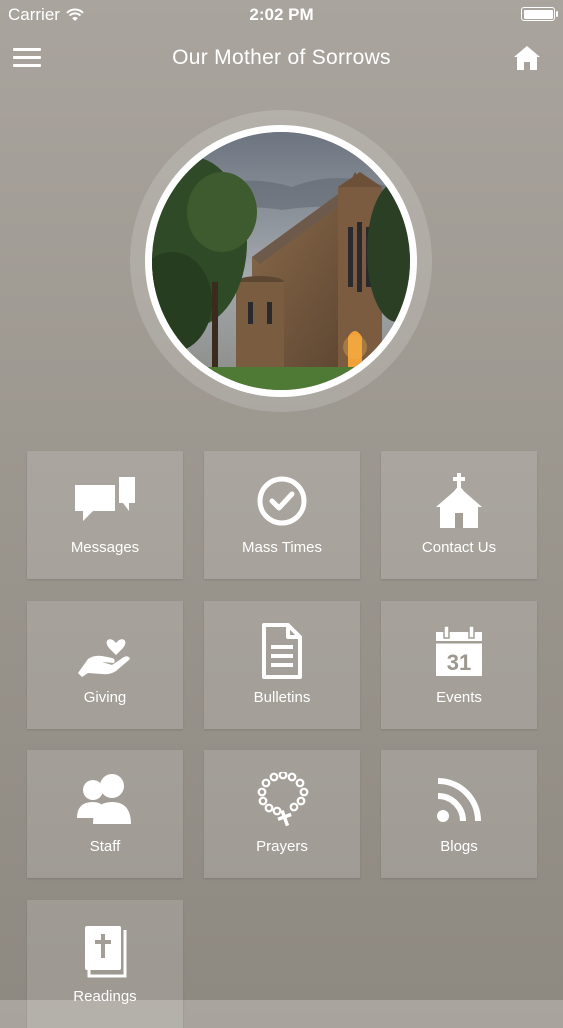 Image resolution: width=563 pixels, height=1028 pixels. I want to click on tile-messages: Messages, so click(105, 515).